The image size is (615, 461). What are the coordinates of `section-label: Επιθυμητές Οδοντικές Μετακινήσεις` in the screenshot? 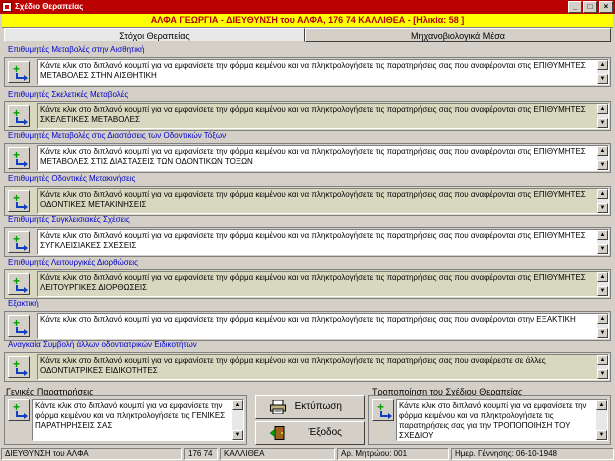 It's located at (72, 178).